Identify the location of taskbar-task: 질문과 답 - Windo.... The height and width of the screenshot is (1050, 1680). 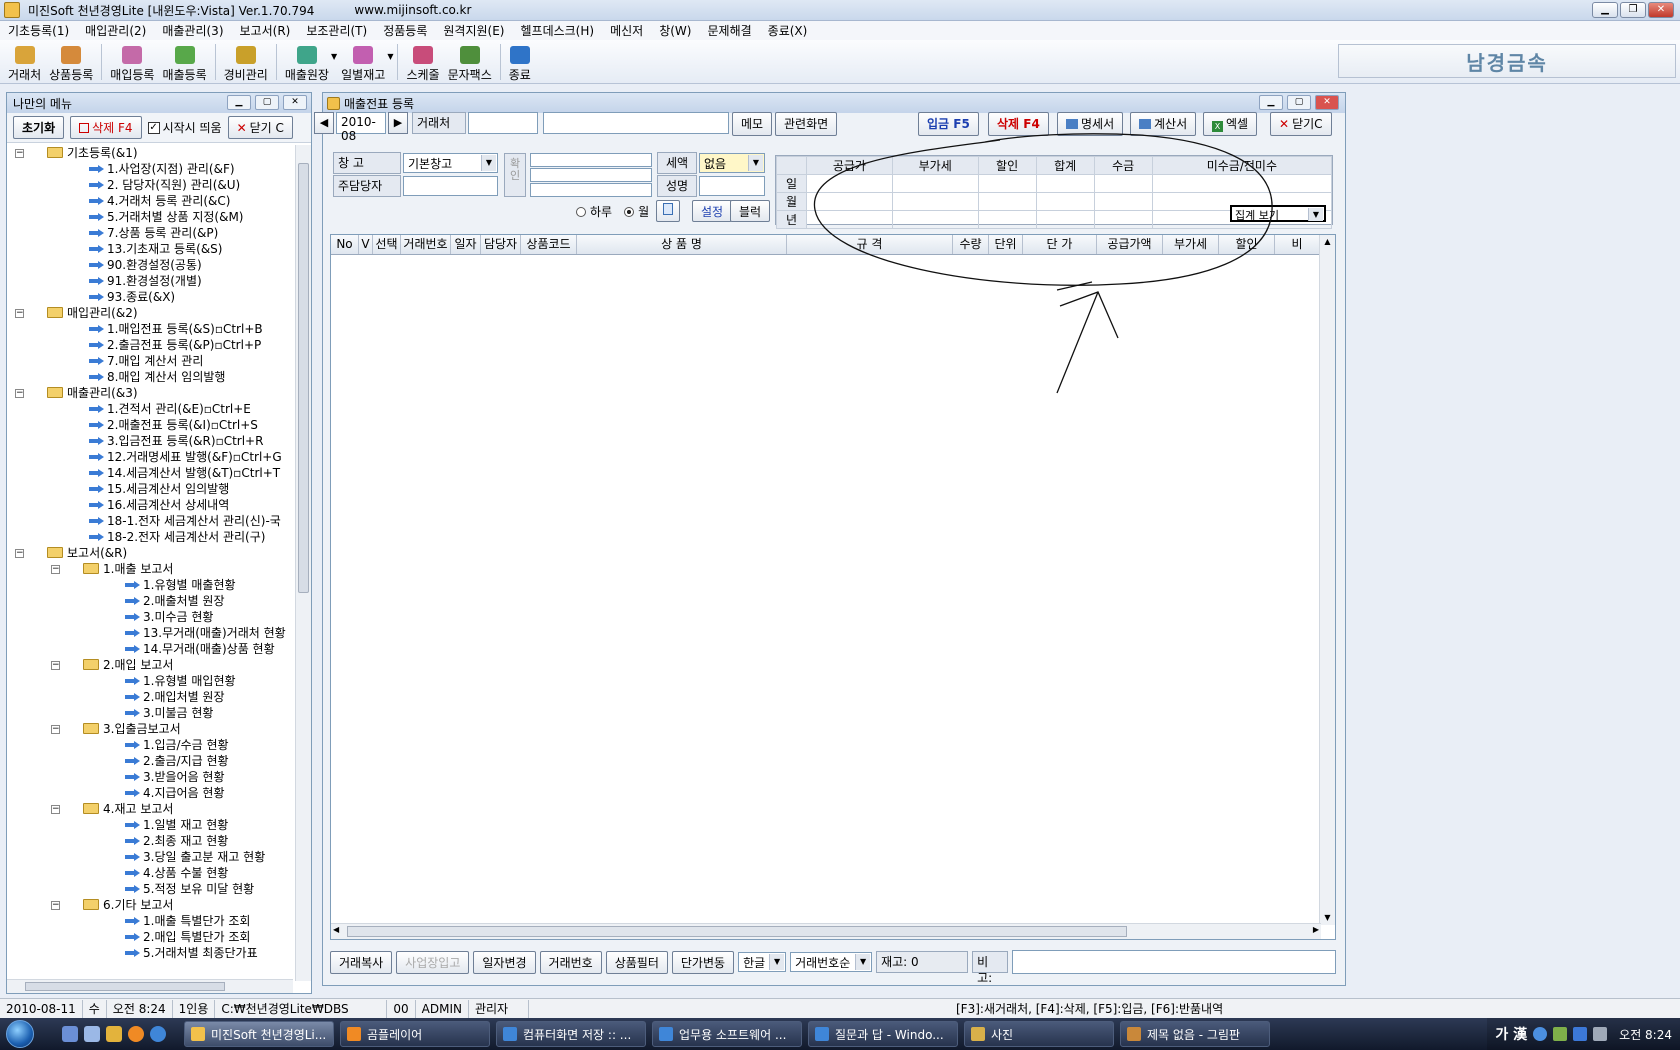
(883, 1034).